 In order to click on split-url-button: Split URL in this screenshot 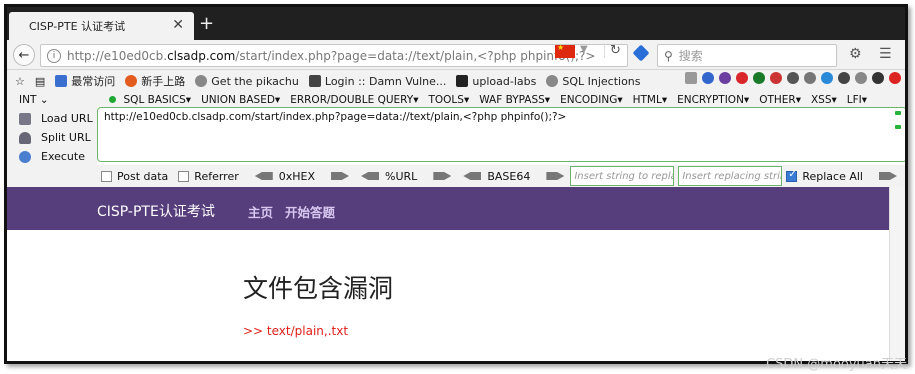, I will do `click(55, 137)`.